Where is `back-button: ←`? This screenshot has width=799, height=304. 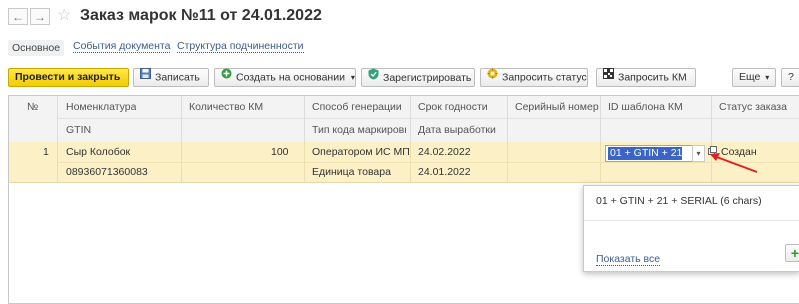 back-button: ← is located at coordinates (18, 16).